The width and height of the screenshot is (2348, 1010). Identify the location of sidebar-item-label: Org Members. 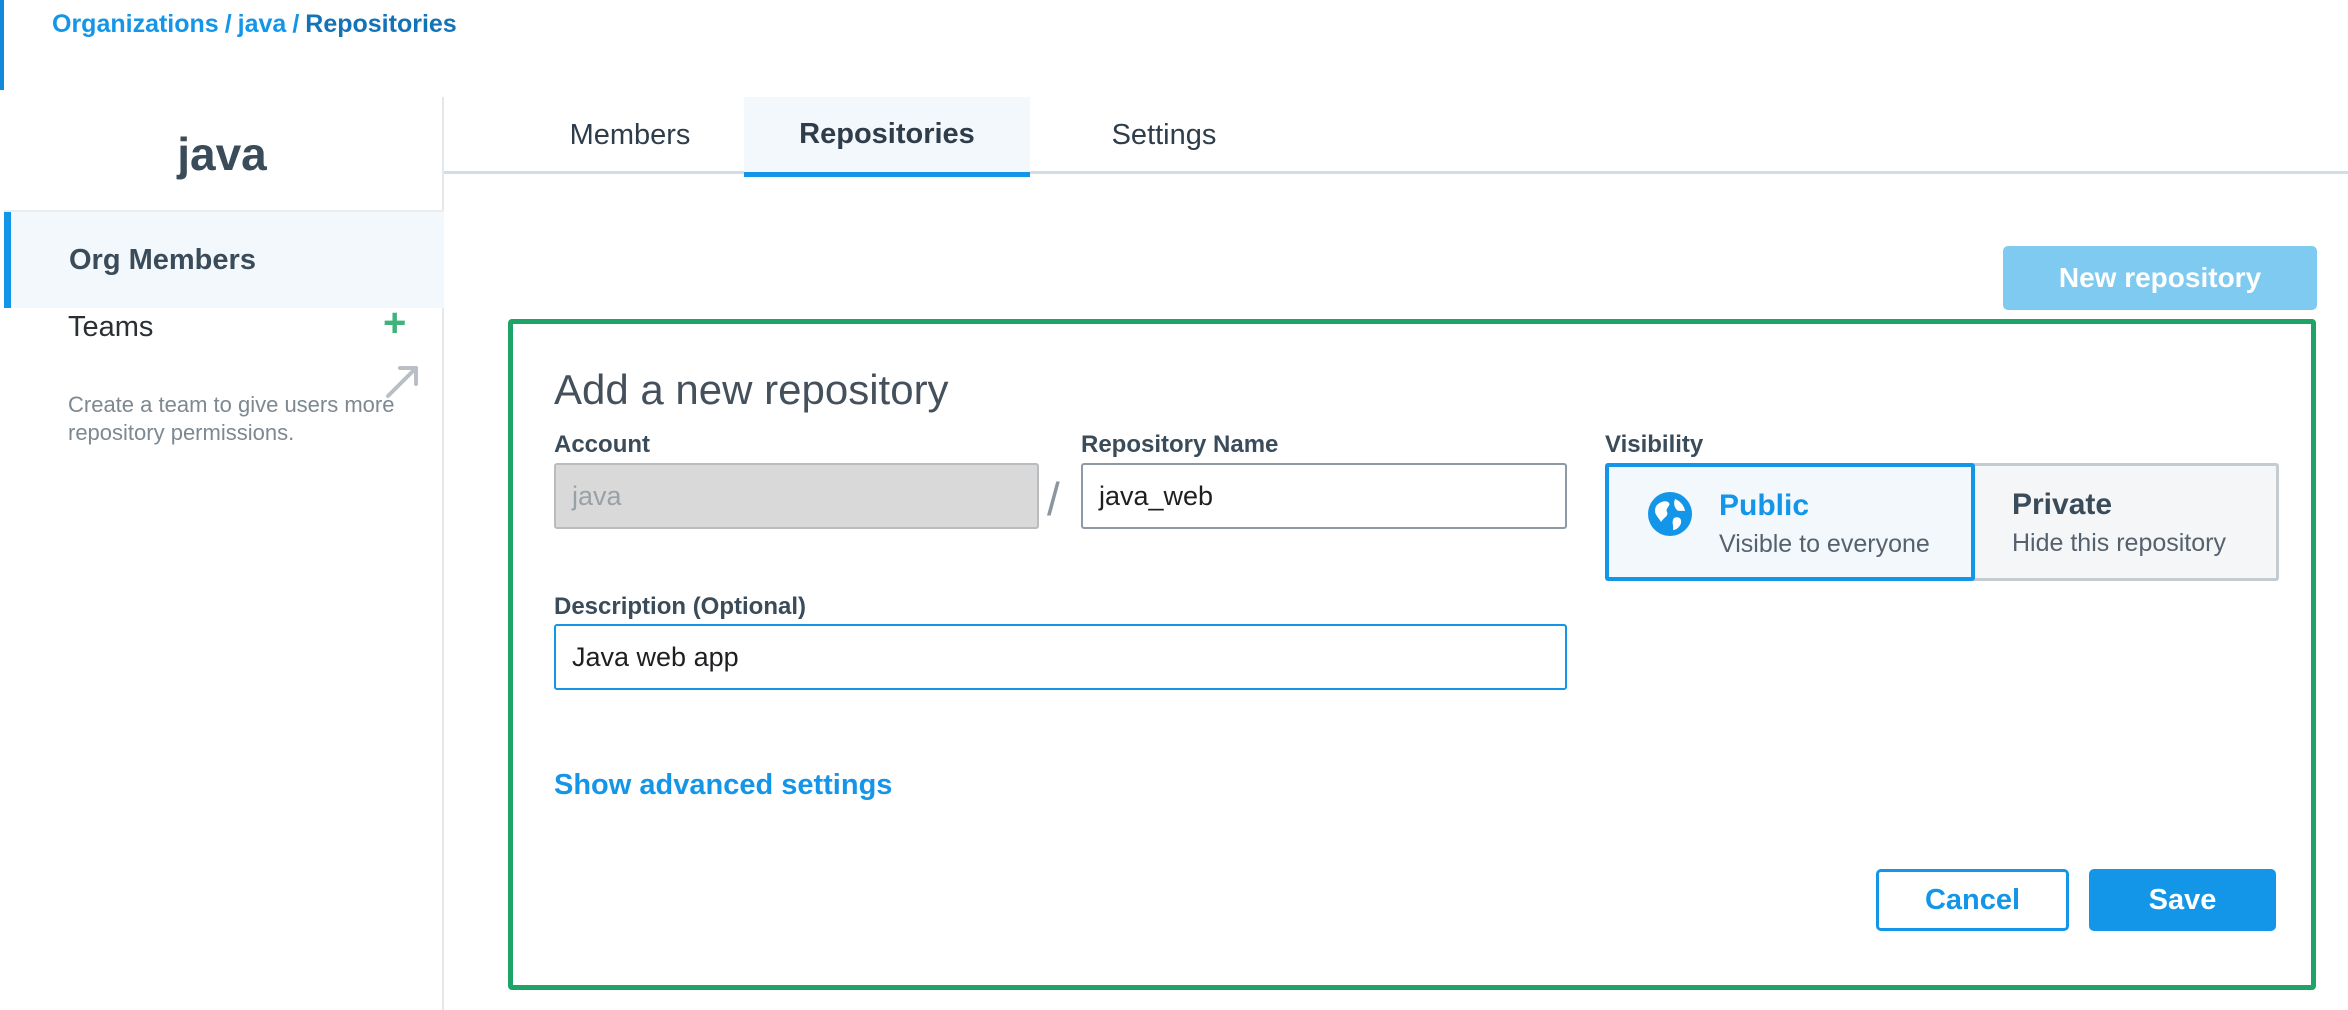
(162, 260).